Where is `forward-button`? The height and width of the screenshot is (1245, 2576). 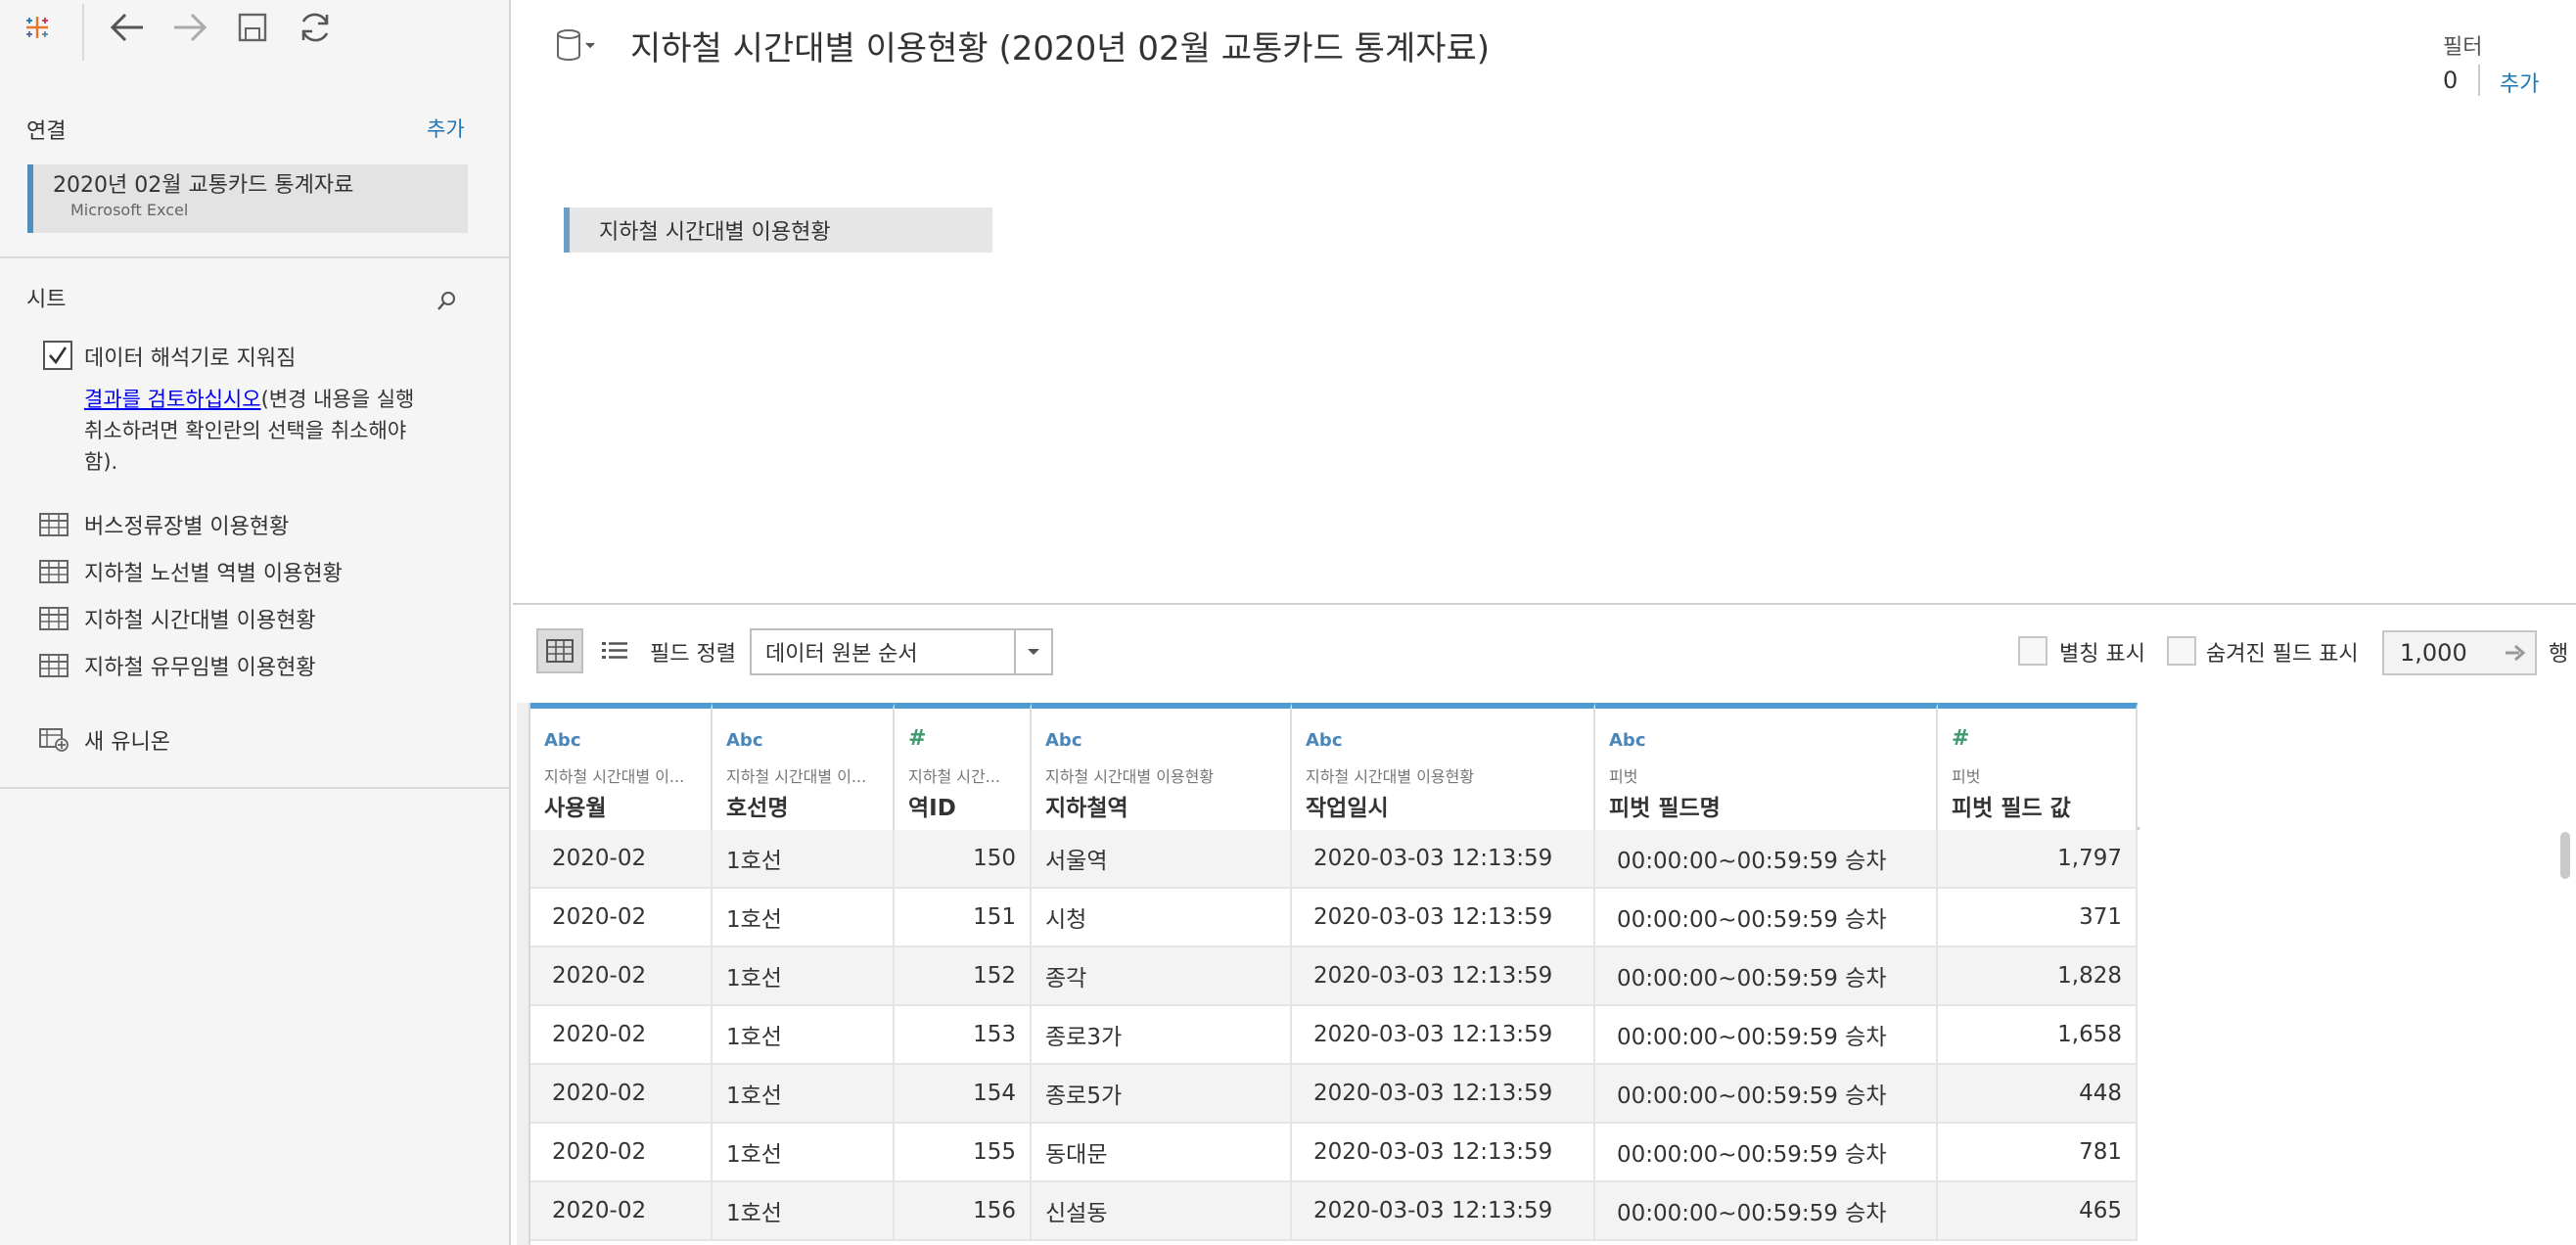
forward-button is located at coordinates (189, 27).